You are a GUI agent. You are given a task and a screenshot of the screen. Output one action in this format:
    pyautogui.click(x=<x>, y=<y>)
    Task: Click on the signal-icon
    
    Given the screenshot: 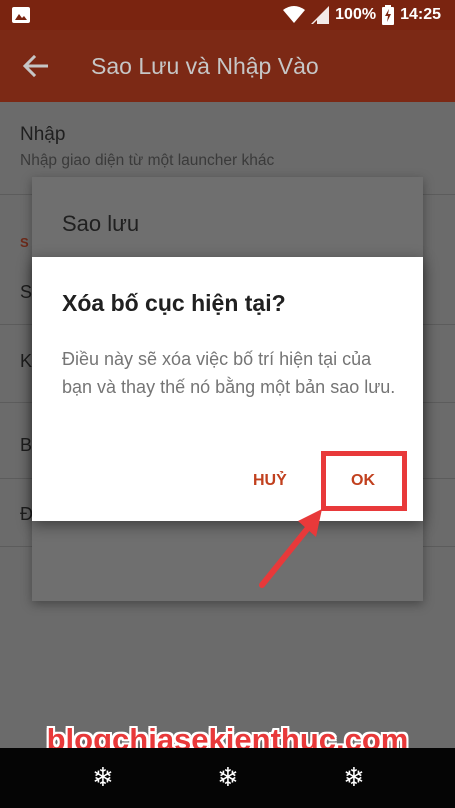 What is the action you would take?
    pyautogui.click(x=320, y=15)
    